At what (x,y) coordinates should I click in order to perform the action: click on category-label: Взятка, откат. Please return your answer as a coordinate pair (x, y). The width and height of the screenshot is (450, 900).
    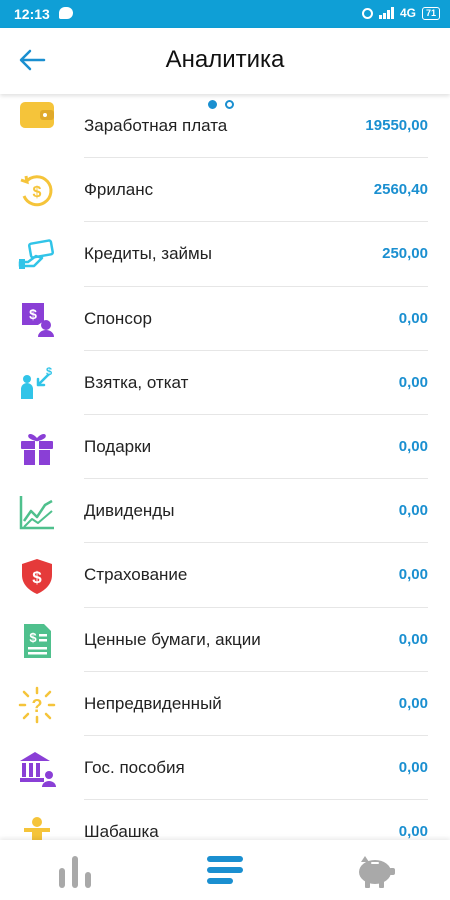
    Looking at the image, I should click on (136, 382).